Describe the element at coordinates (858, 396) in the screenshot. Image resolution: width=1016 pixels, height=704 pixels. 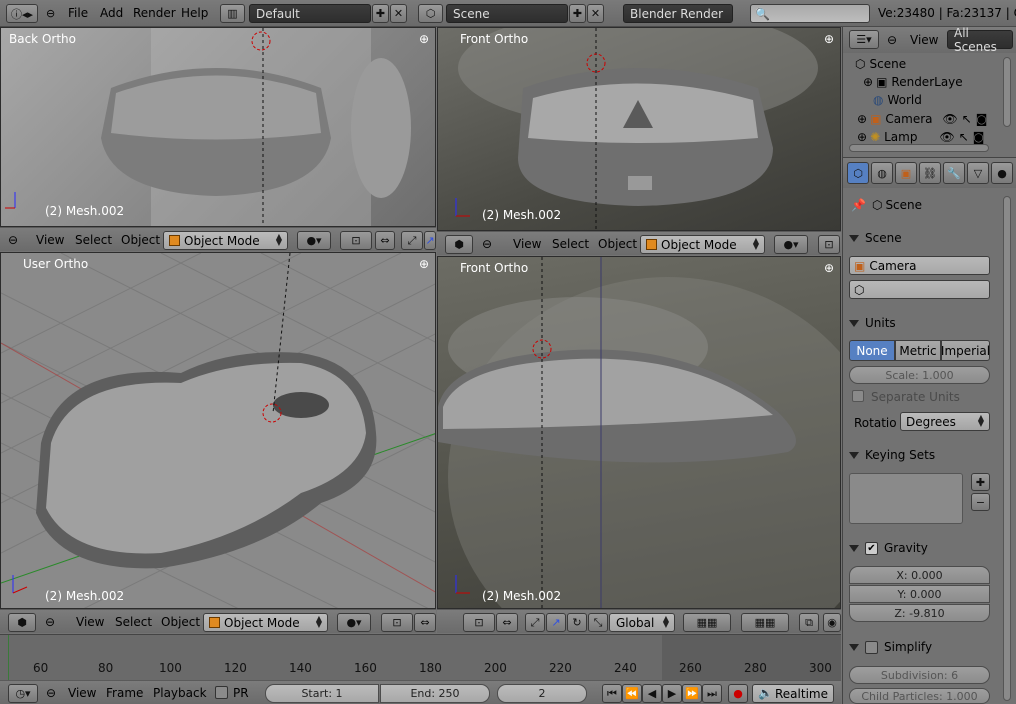
I see `separate-units-checkbox` at that location.